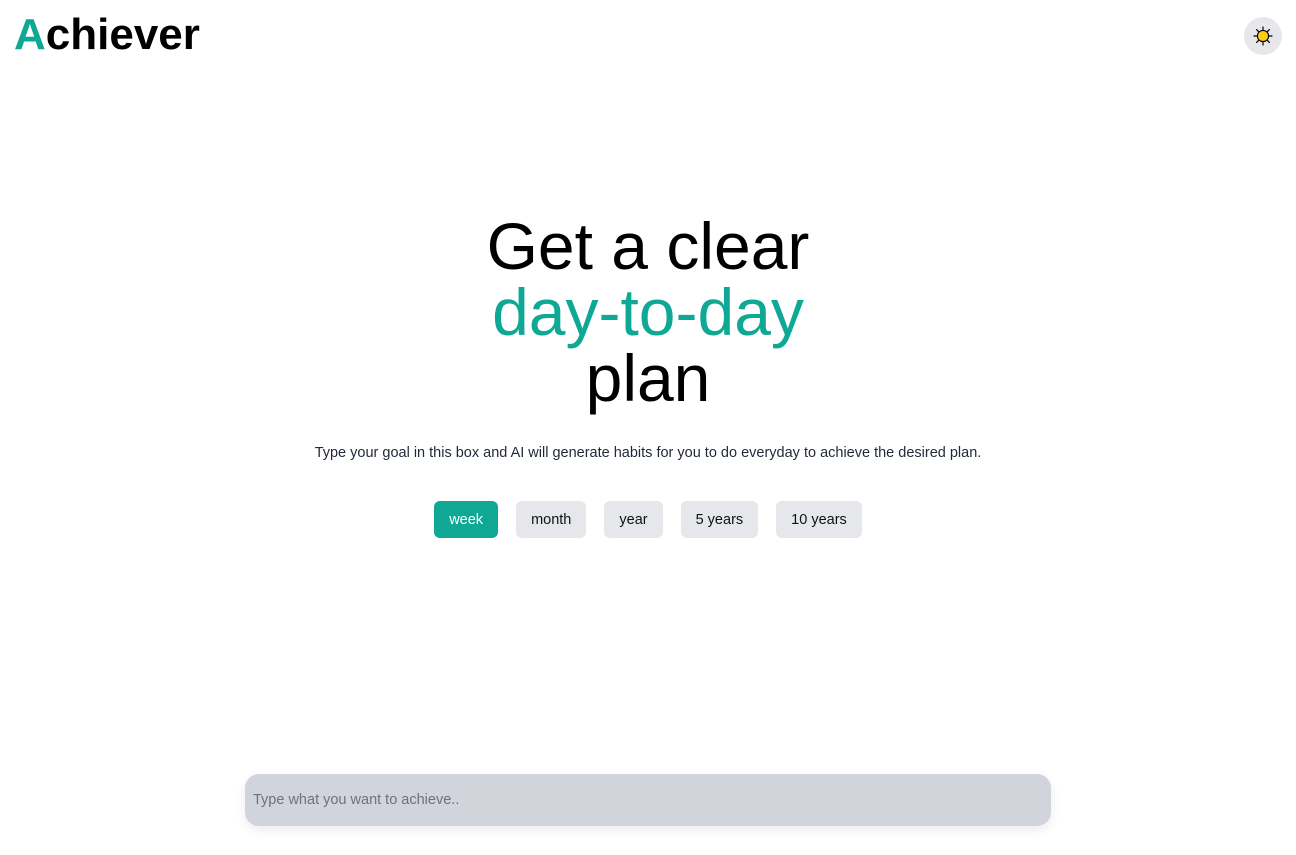 This screenshot has height=855, width=1296. What do you see at coordinates (648, 246) in the screenshot?
I see `hero-line-1: Get a clear` at bounding box center [648, 246].